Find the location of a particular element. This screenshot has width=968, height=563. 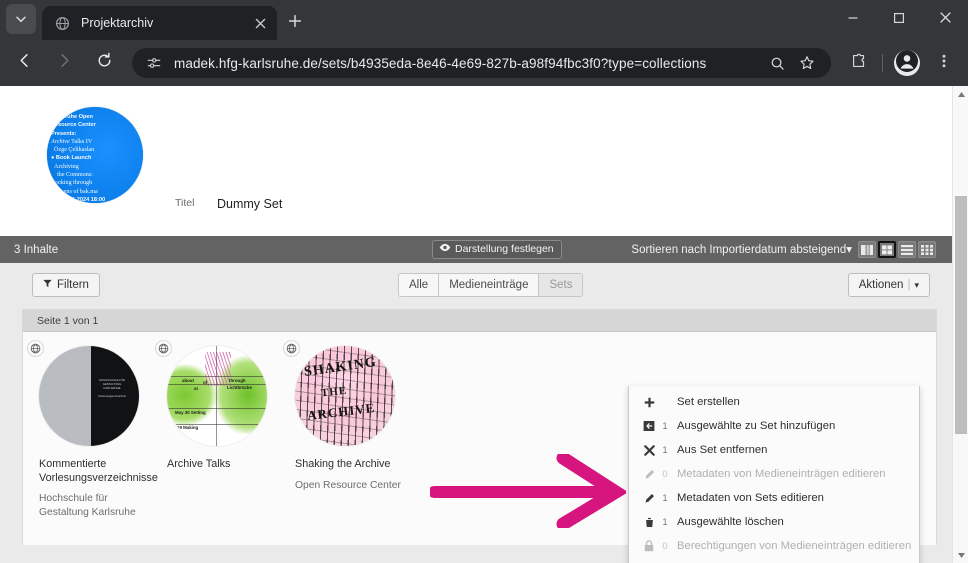

card-subtitle: Hochschule für Gestaltung Karlsruhe is located at coordinates (87, 505).